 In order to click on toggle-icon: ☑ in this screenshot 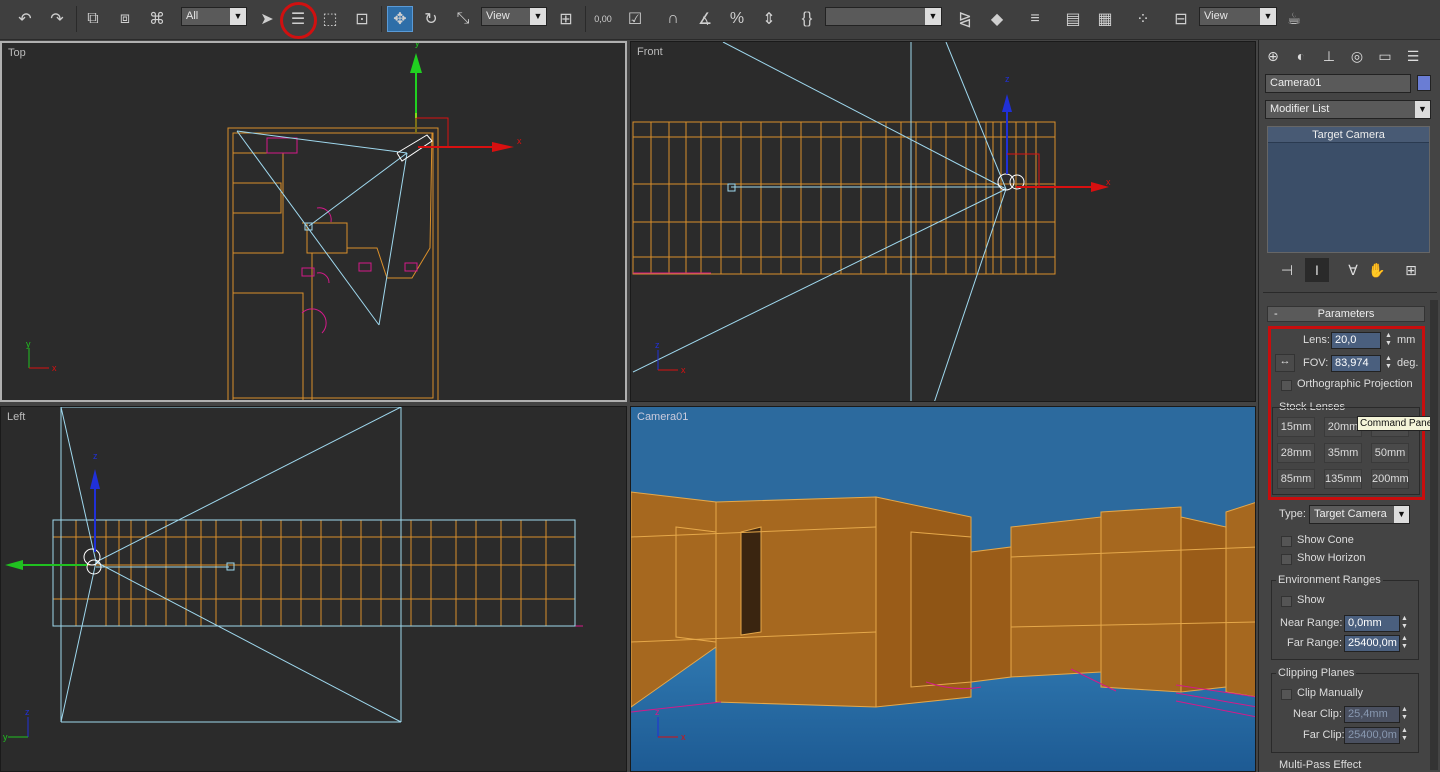, I will do `click(635, 19)`.